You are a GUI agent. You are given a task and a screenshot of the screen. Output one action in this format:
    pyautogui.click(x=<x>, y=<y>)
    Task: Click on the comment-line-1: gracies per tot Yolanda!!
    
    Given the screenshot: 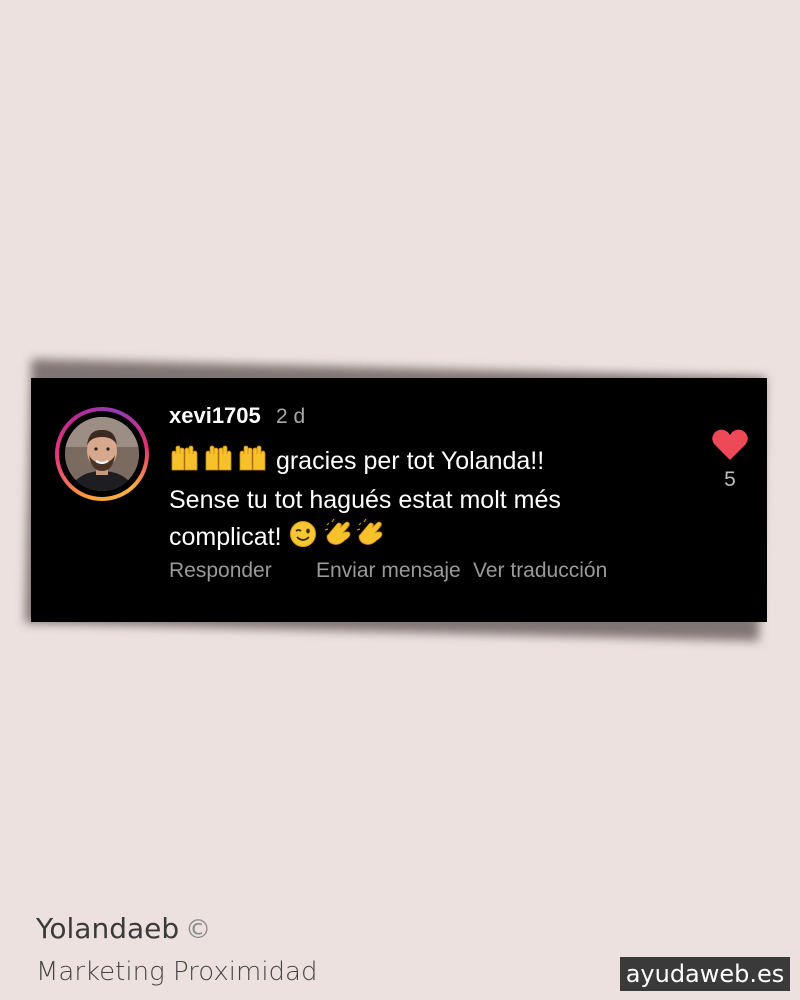 What is the action you would take?
    pyautogui.click(x=429, y=462)
    